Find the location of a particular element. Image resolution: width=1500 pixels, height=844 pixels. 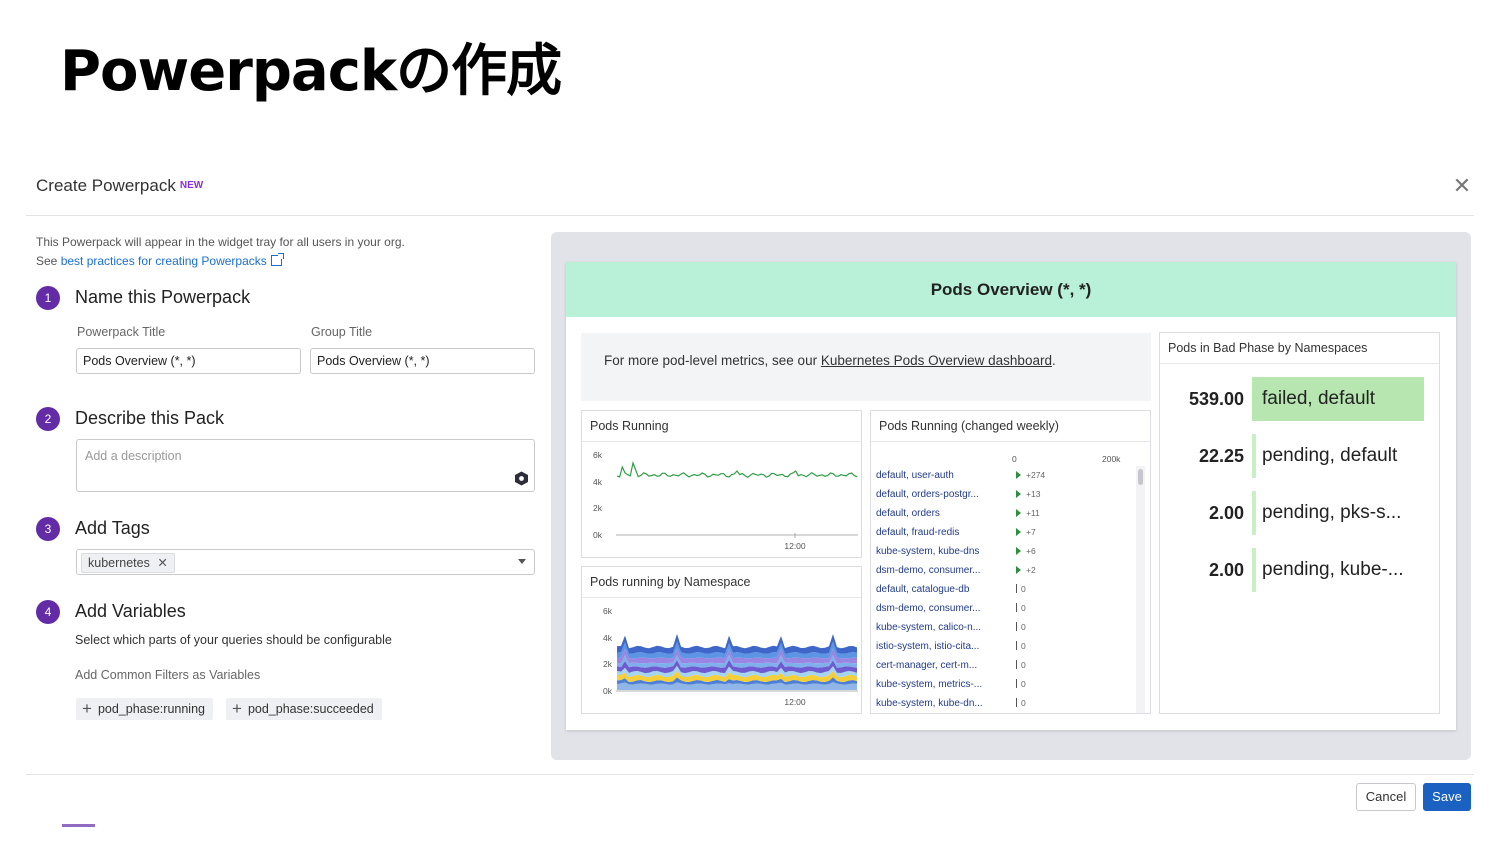

external-link-icon is located at coordinates (277, 259).